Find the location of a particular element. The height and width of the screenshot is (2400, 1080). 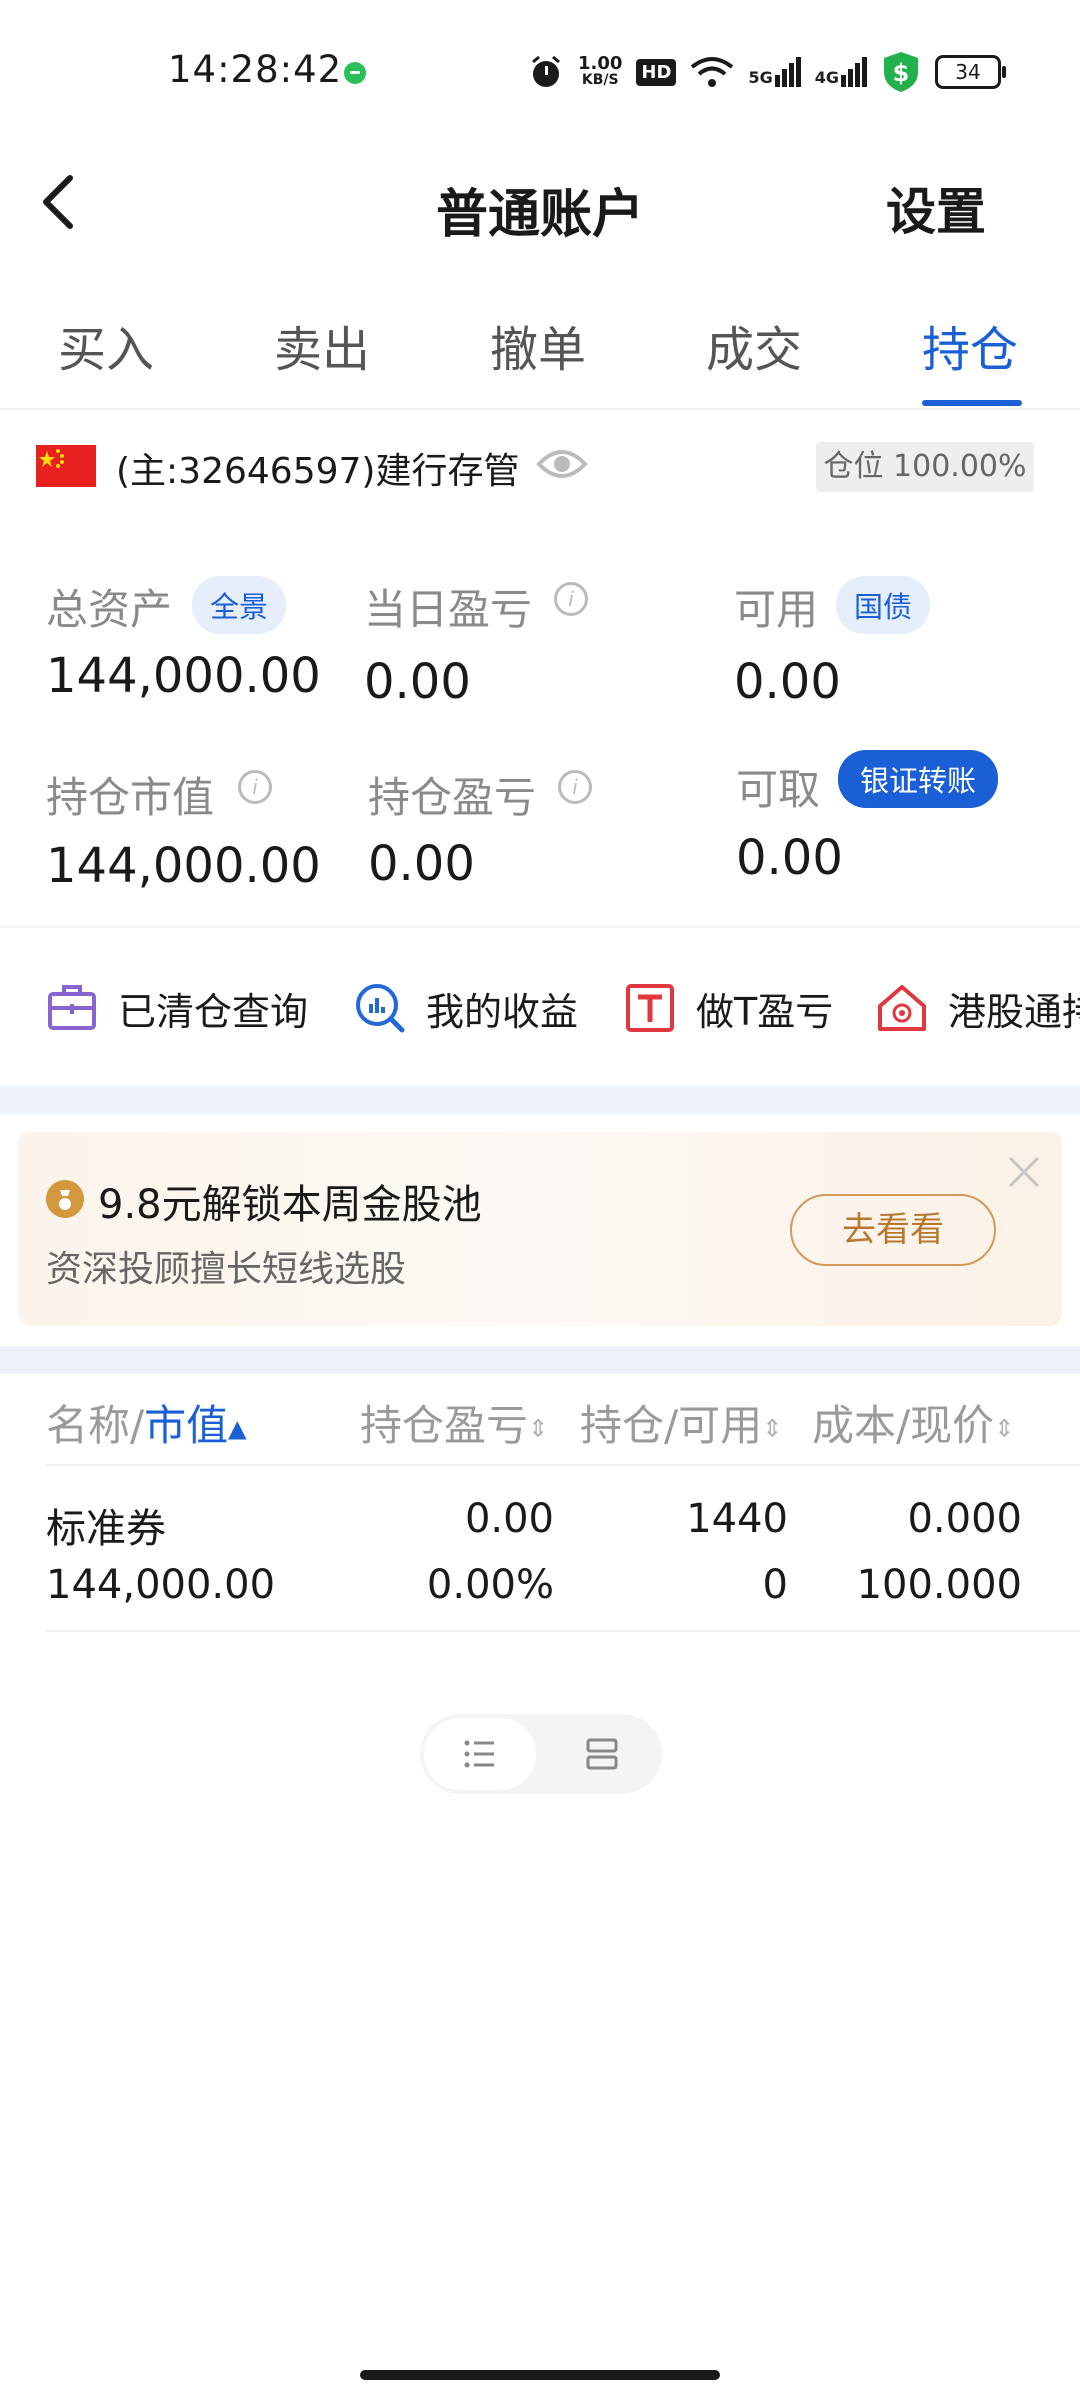

signal-4g-icon: 4G is located at coordinates (841, 72).